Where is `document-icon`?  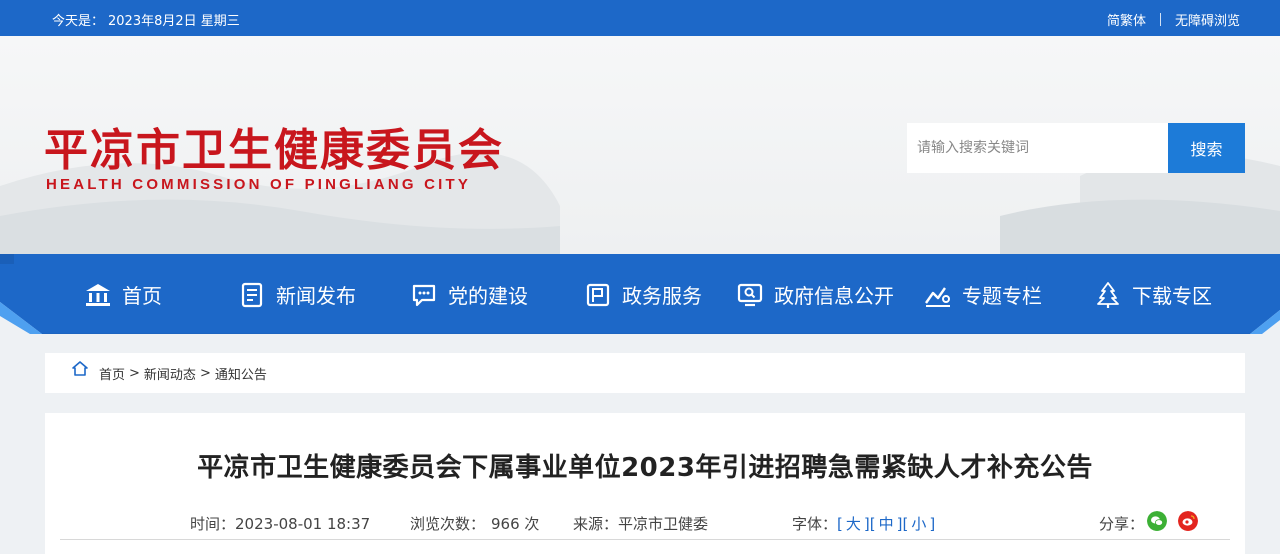
document-icon is located at coordinates (252, 294).